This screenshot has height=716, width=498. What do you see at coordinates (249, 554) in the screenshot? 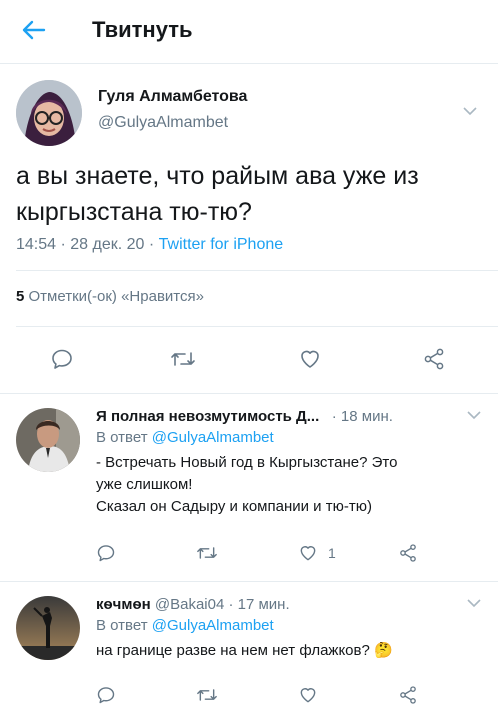
I see `reply-actions: 1` at bounding box center [249, 554].